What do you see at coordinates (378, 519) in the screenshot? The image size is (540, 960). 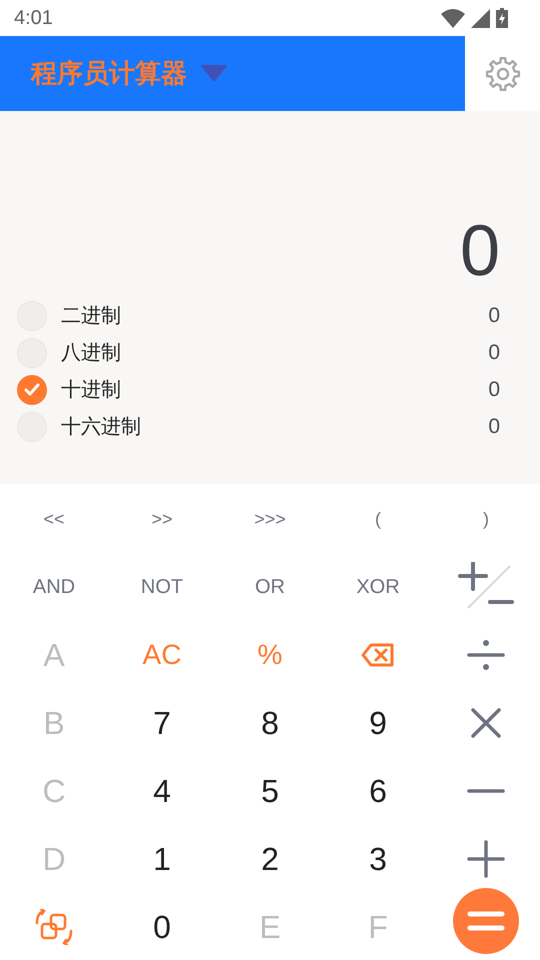 I see `key-button: (` at bounding box center [378, 519].